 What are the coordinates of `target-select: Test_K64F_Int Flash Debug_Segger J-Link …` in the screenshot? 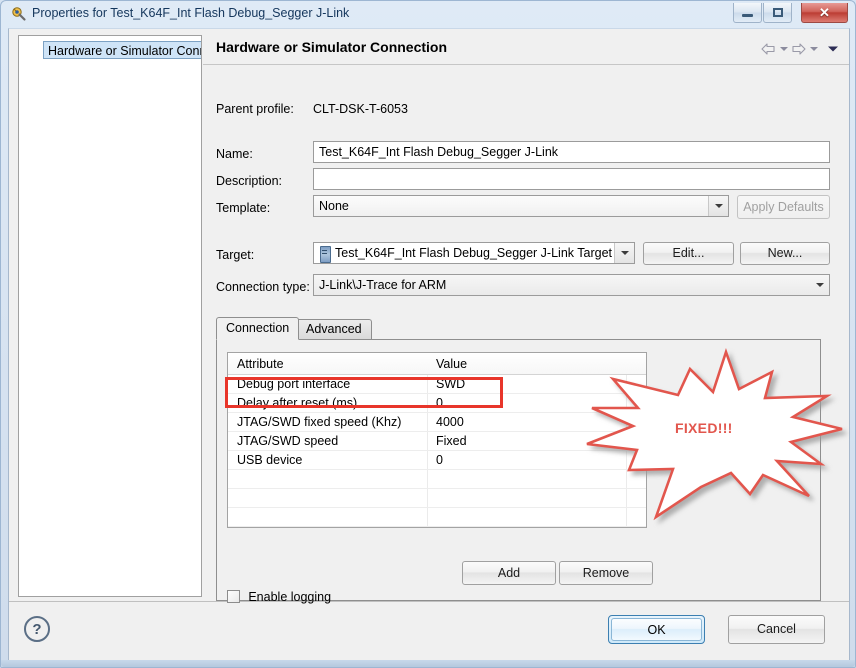 It's located at (474, 253).